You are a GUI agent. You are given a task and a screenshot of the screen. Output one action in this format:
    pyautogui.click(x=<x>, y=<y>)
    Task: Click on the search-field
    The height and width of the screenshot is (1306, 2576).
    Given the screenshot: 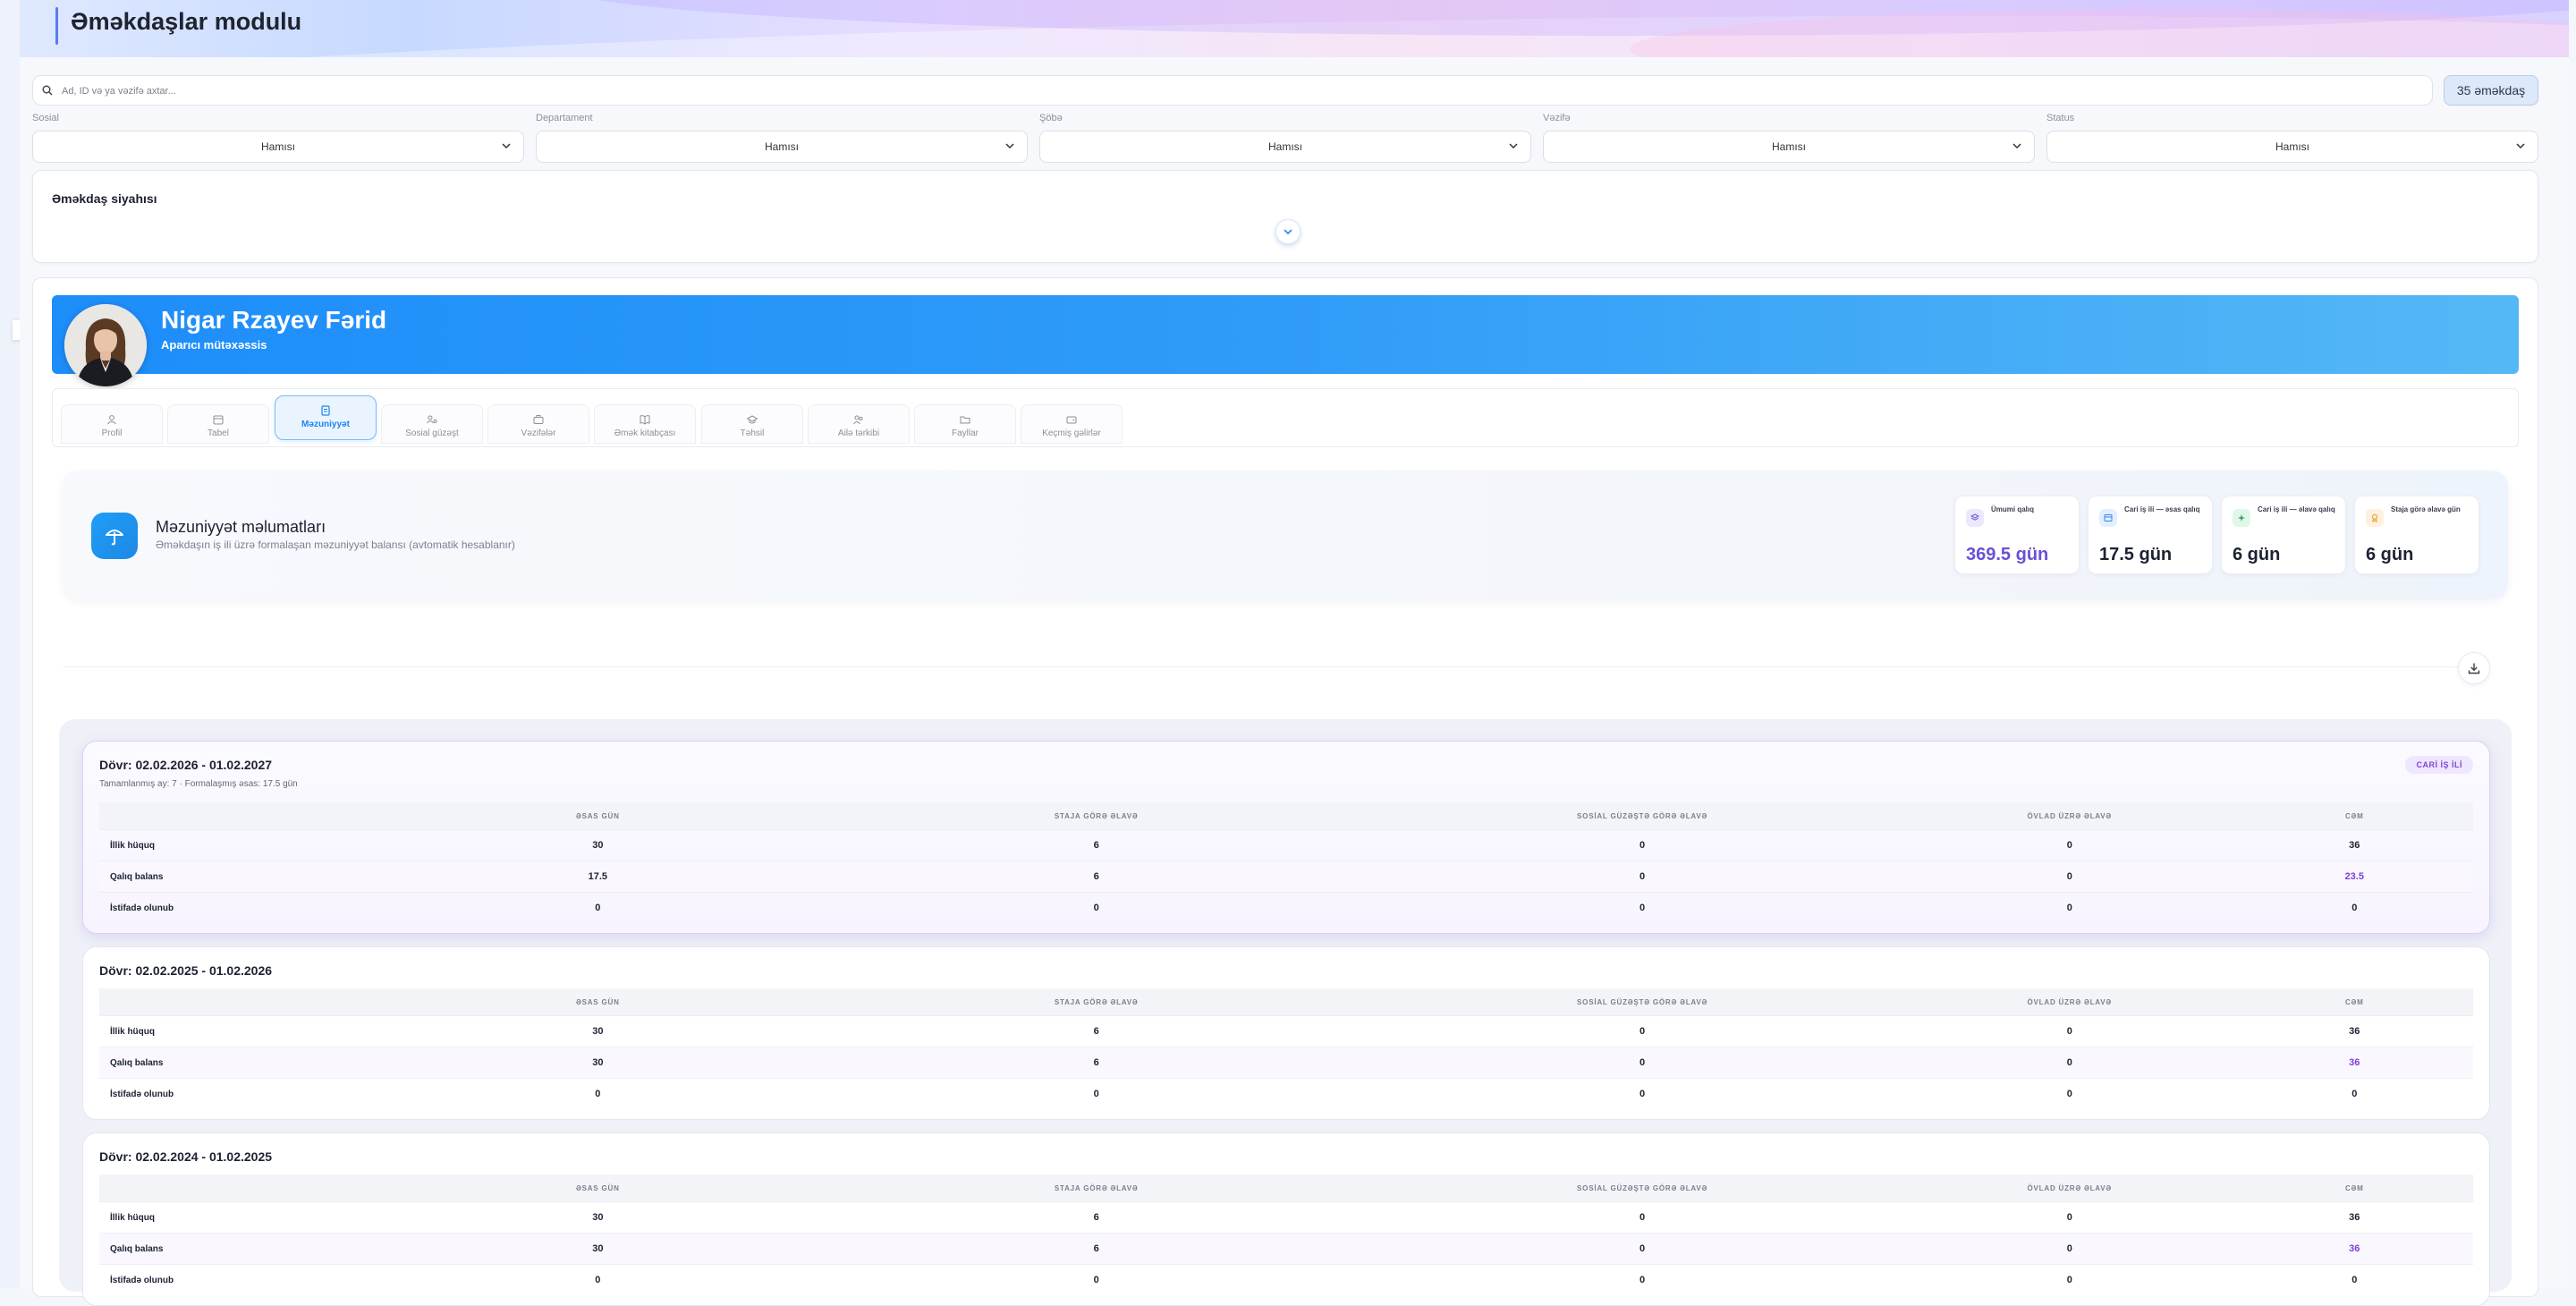 What is the action you would take?
    pyautogui.click(x=1232, y=90)
    